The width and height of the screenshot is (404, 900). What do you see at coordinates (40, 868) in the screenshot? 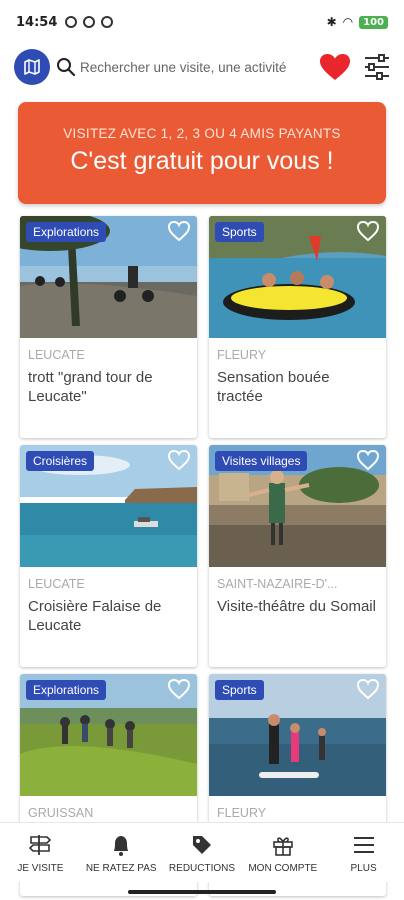
I see `nav-label: JE VISITE` at bounding box center [40, 868].